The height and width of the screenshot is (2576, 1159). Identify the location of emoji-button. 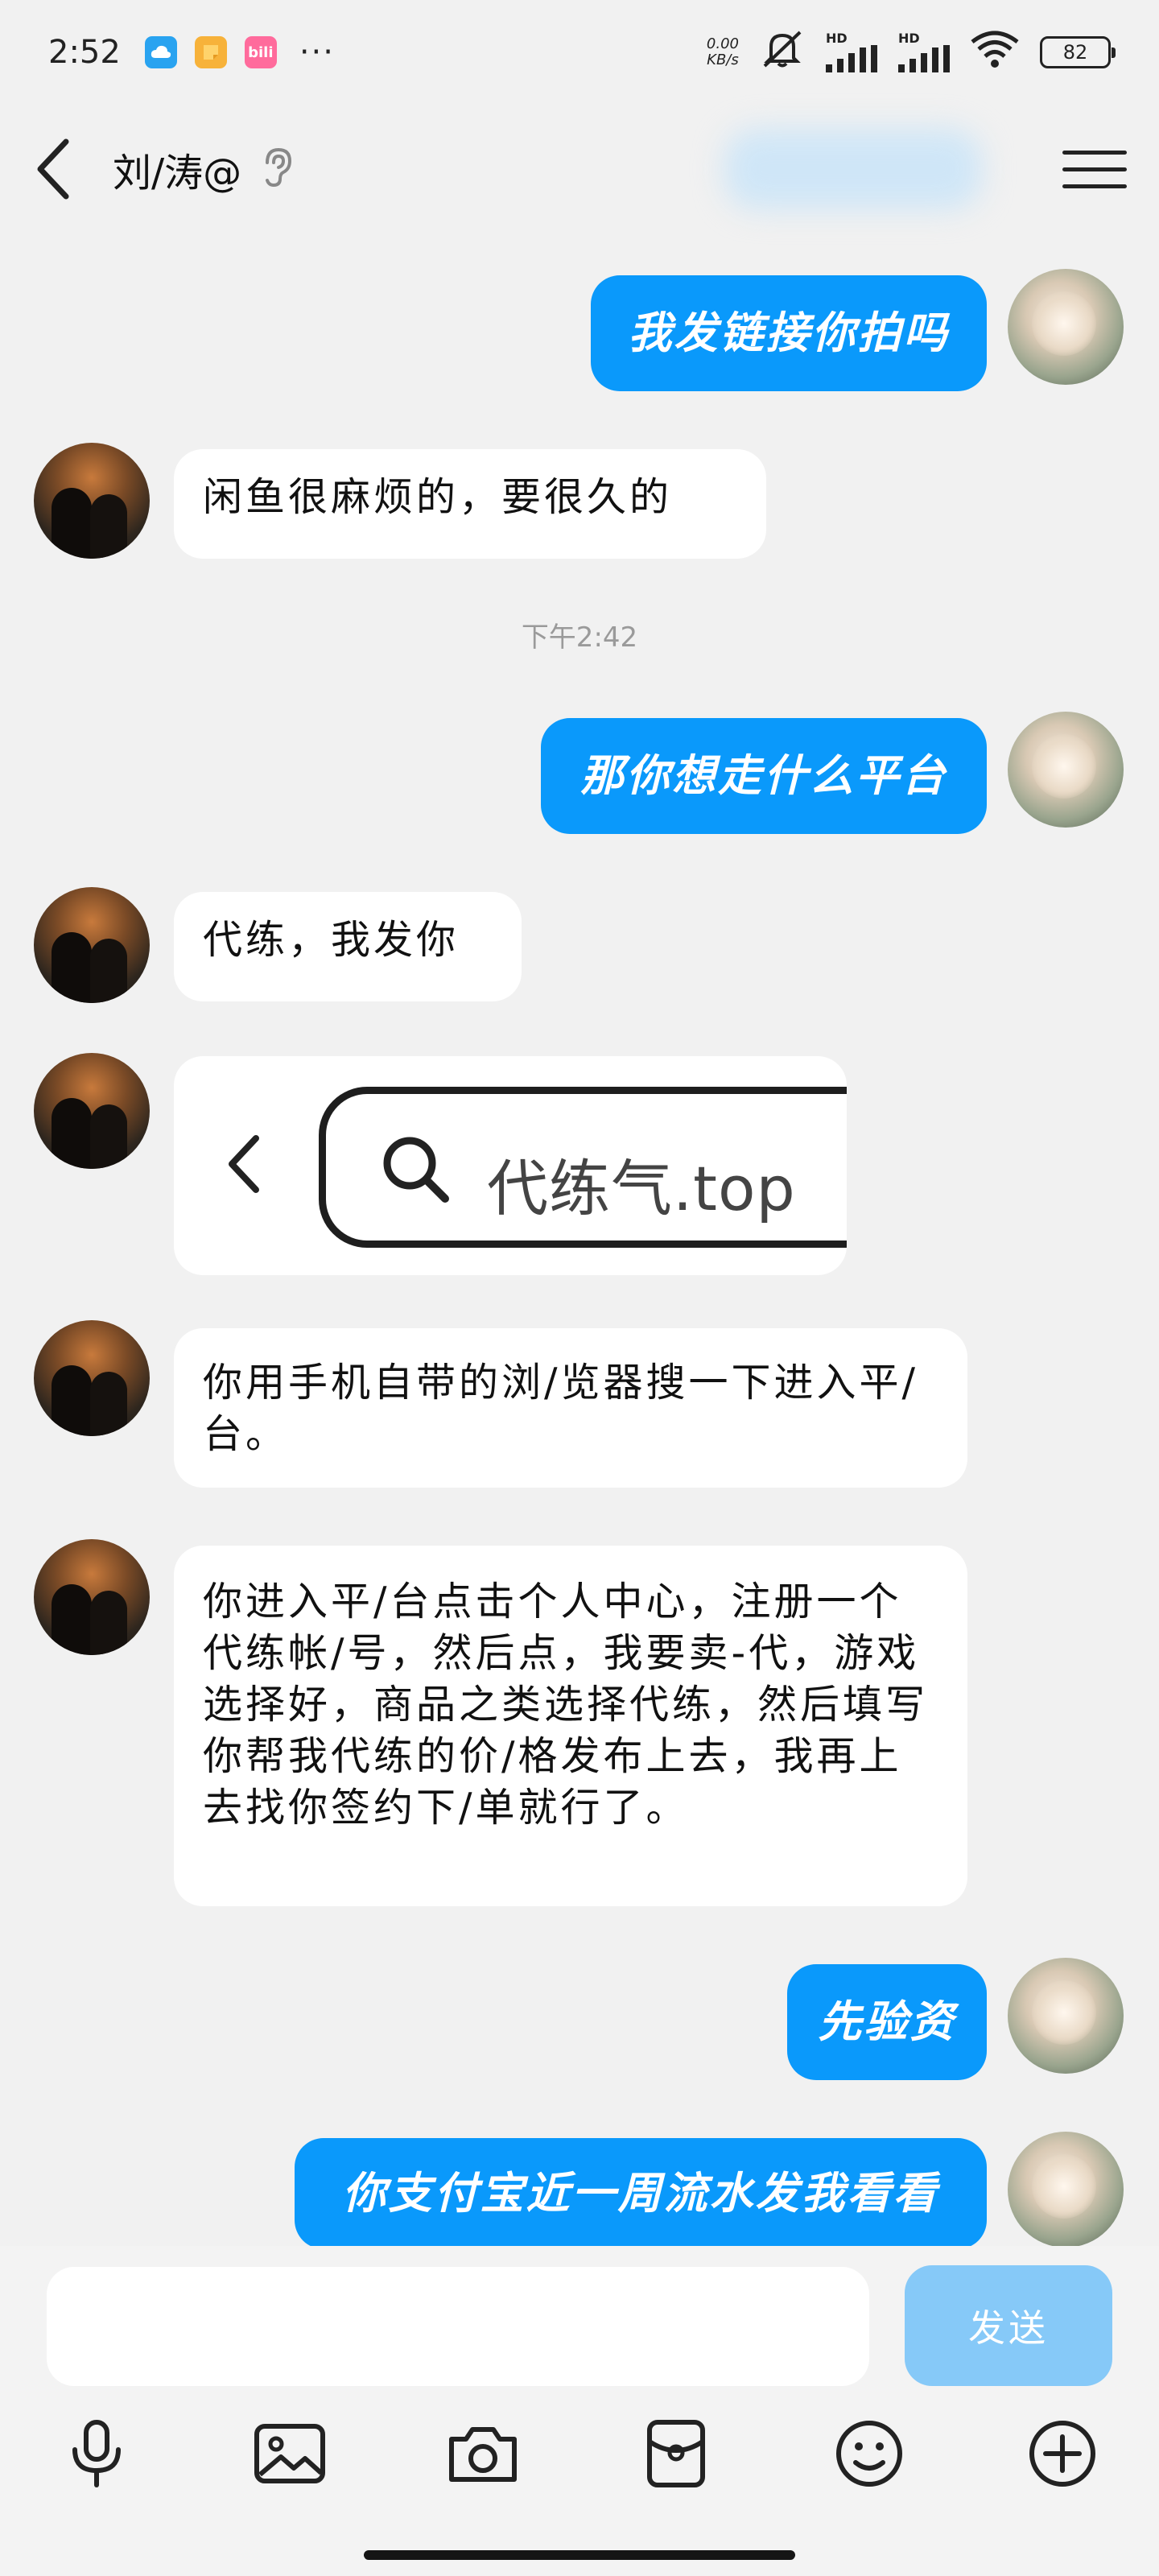
(869, 2453).